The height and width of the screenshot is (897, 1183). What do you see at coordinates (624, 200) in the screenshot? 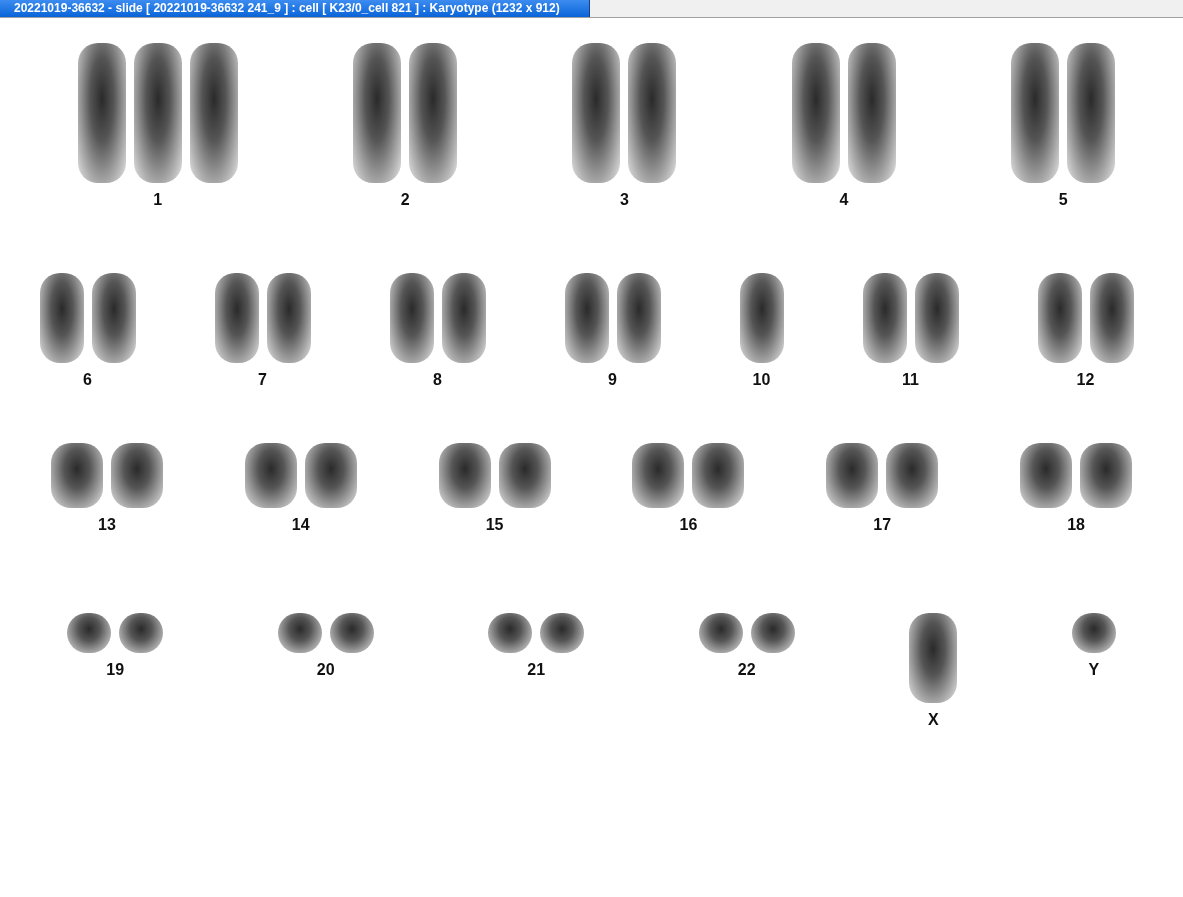
I see `chromosome-label: 3` at bounding box center [624, 200].